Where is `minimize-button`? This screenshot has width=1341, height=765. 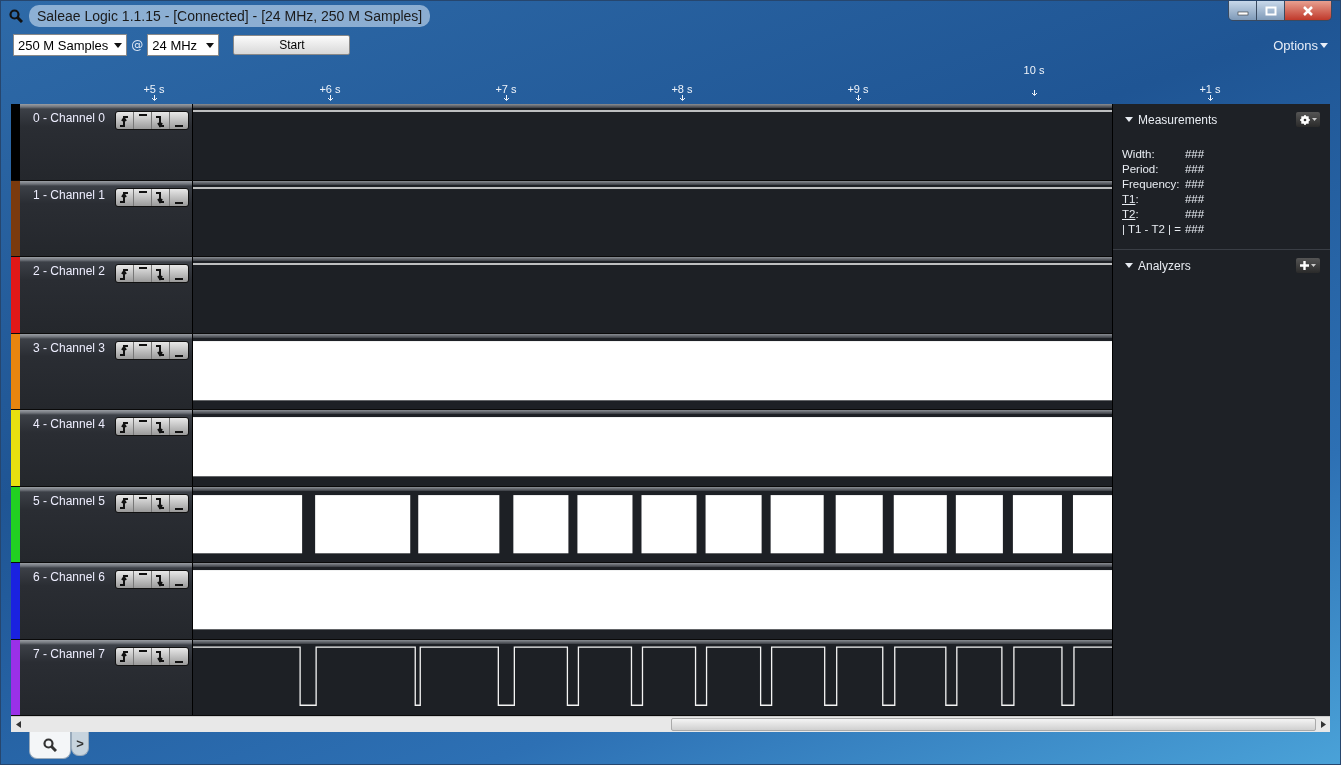 minimize-button is located at coordinates (1243, 10).